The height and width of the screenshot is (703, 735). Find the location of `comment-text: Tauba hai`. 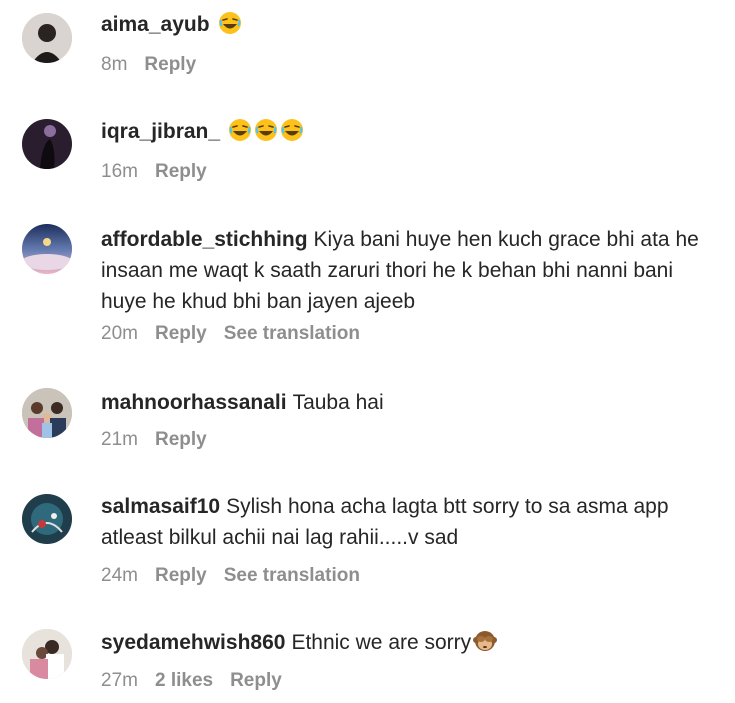

comment-text: Tauba hai is located at coordinates (338, 402).